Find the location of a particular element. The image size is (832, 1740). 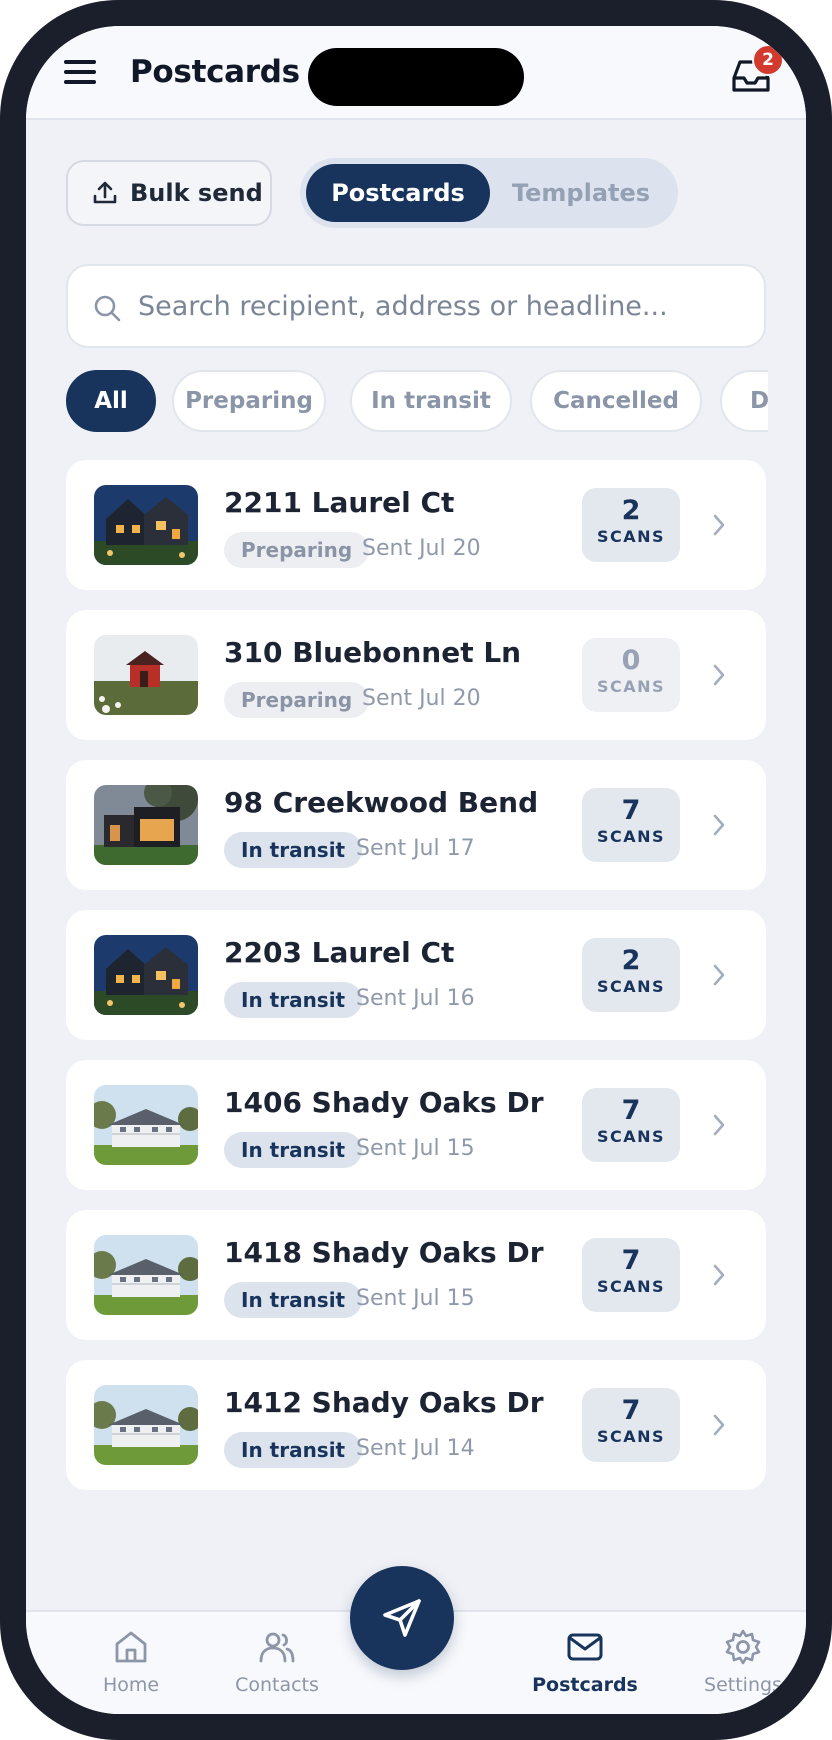

search-box is located at coordinates (416, 306).